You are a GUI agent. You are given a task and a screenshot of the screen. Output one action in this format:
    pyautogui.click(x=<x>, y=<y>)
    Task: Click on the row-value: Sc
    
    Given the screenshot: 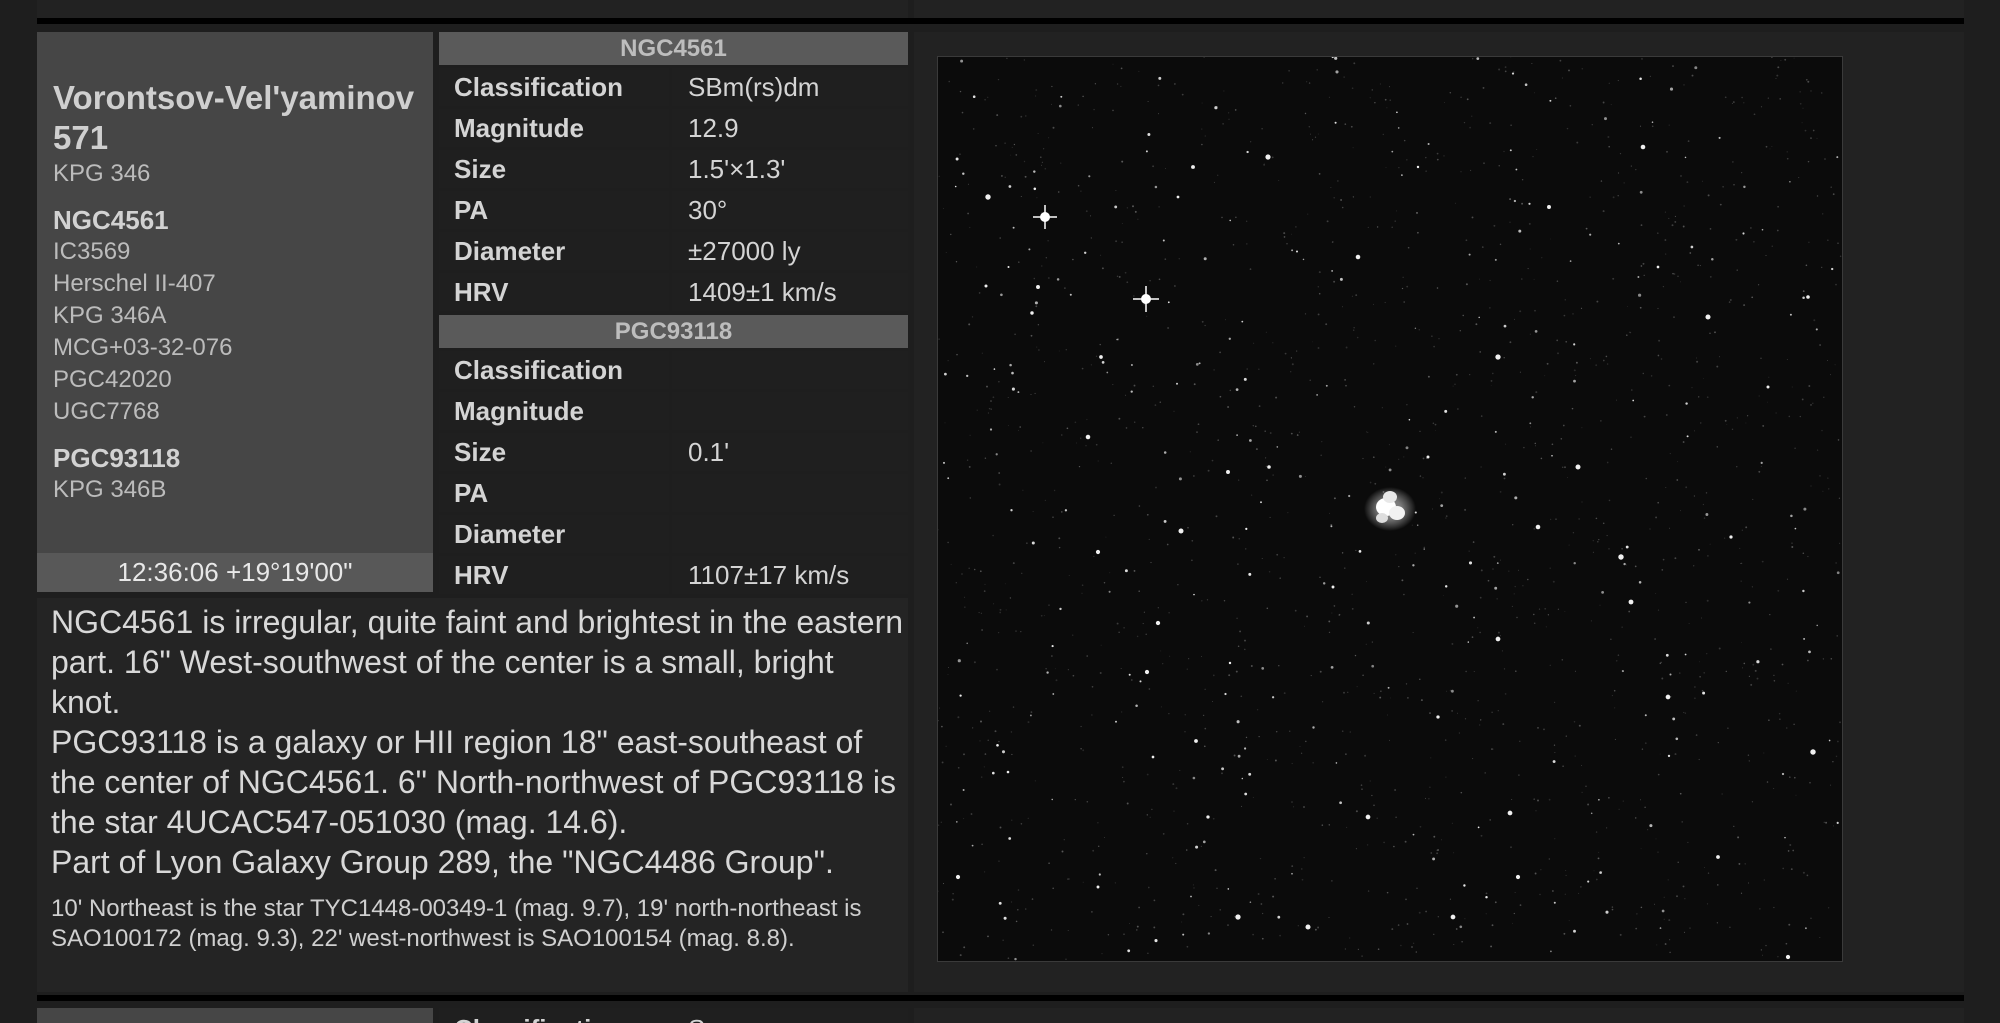 What is the action you would take?
    pyautogui.click(x=703, y=1018)
    